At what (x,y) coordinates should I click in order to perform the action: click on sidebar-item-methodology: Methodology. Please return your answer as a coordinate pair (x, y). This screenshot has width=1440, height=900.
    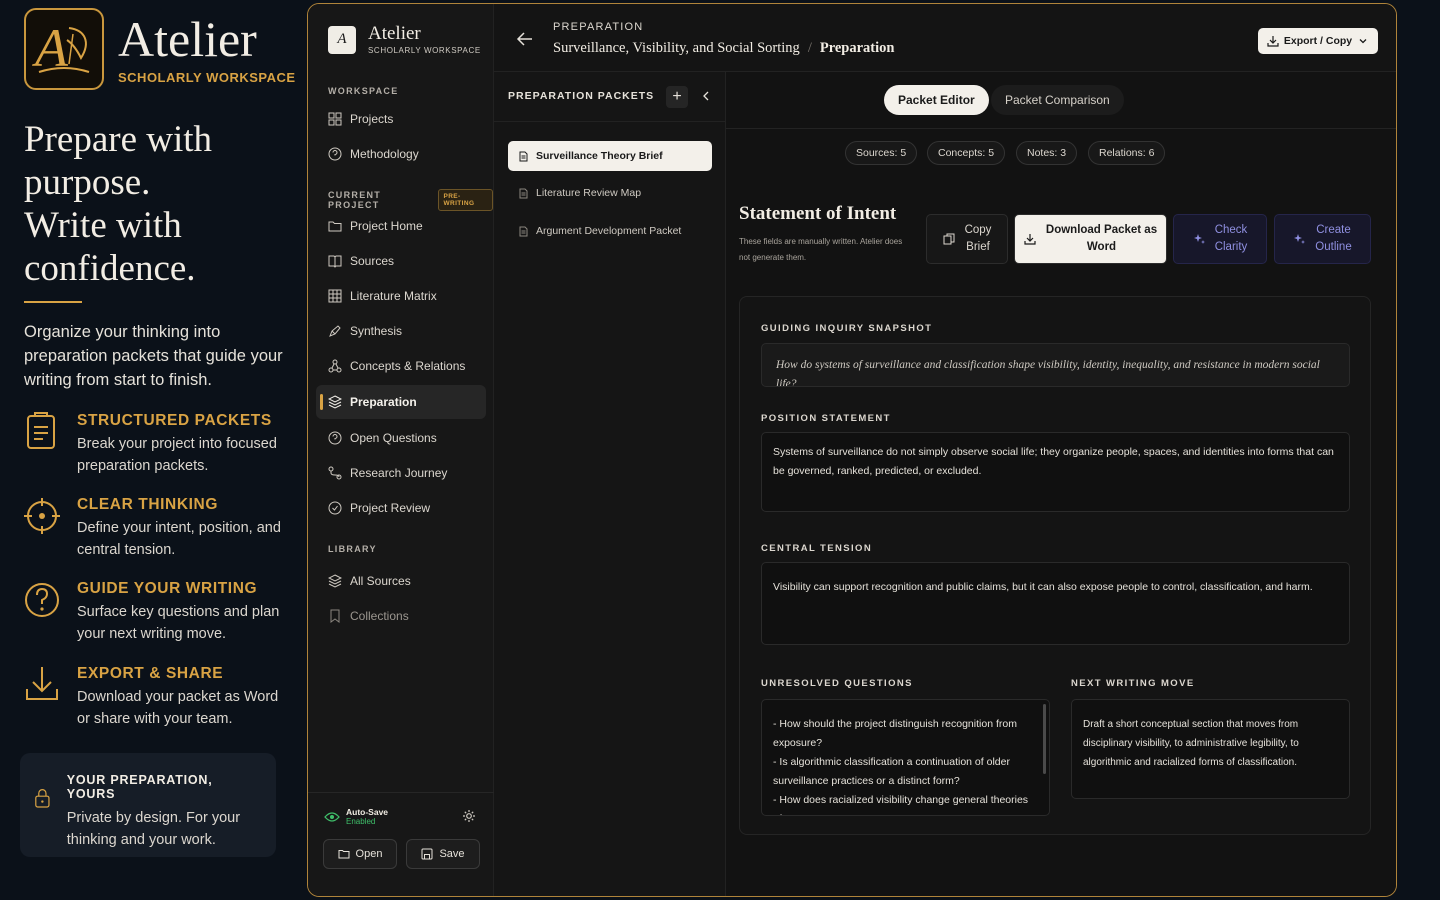
    Looking at the image, I should click on (401, 154).